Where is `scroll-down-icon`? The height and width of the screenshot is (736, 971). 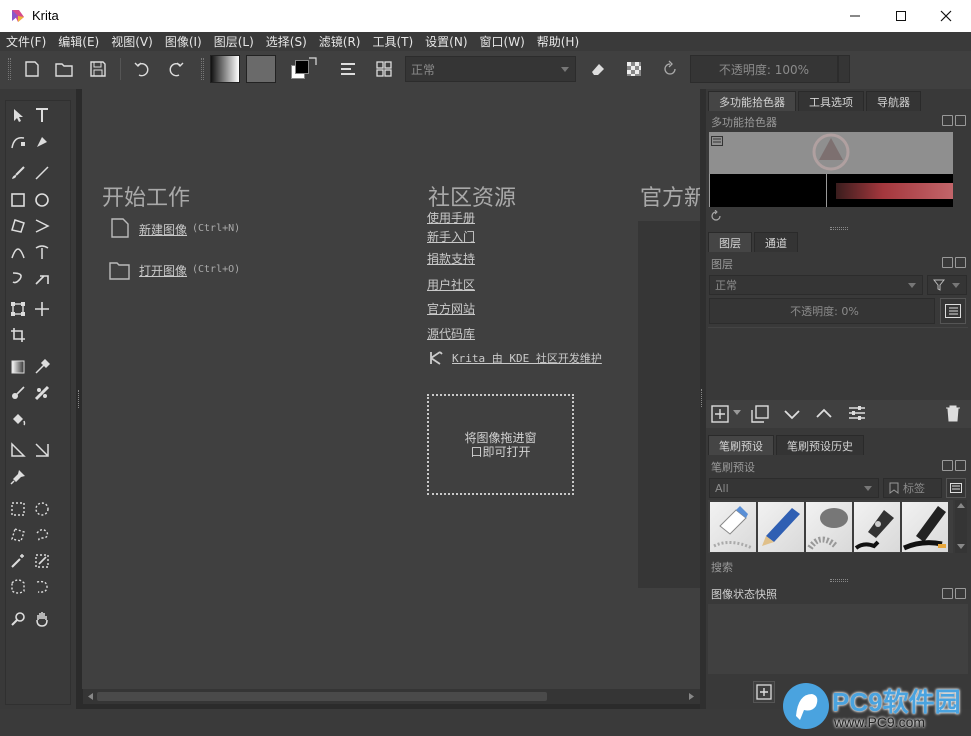
scroll-down-icon is located at coordinates (961, 547).